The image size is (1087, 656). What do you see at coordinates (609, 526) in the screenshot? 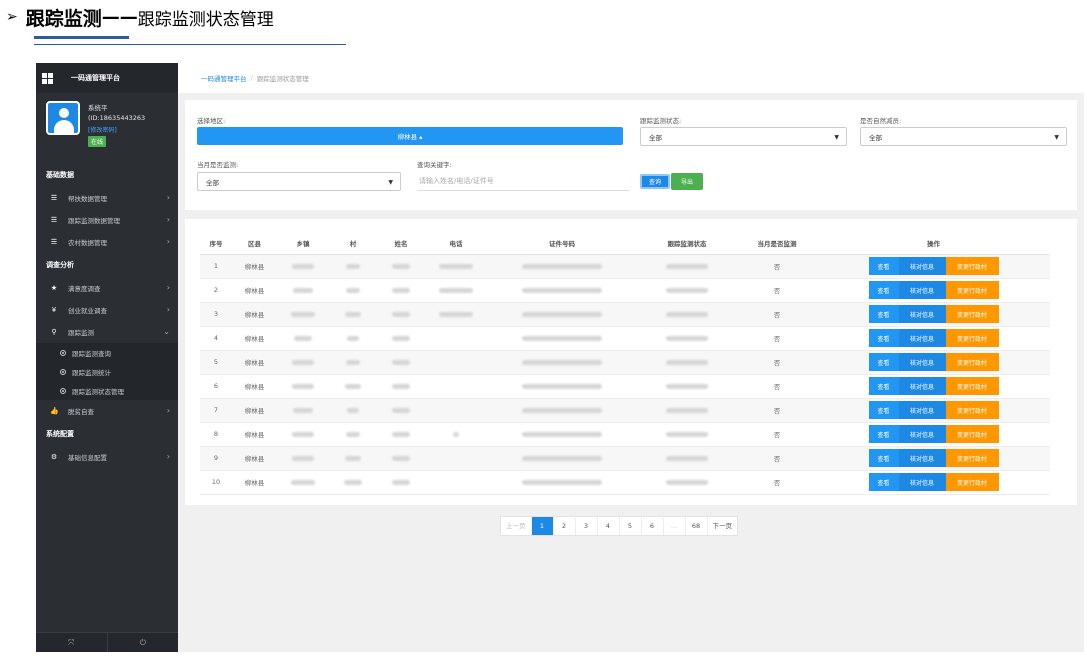
I see `page-button-4: 4` at bounding box center [609, 526].